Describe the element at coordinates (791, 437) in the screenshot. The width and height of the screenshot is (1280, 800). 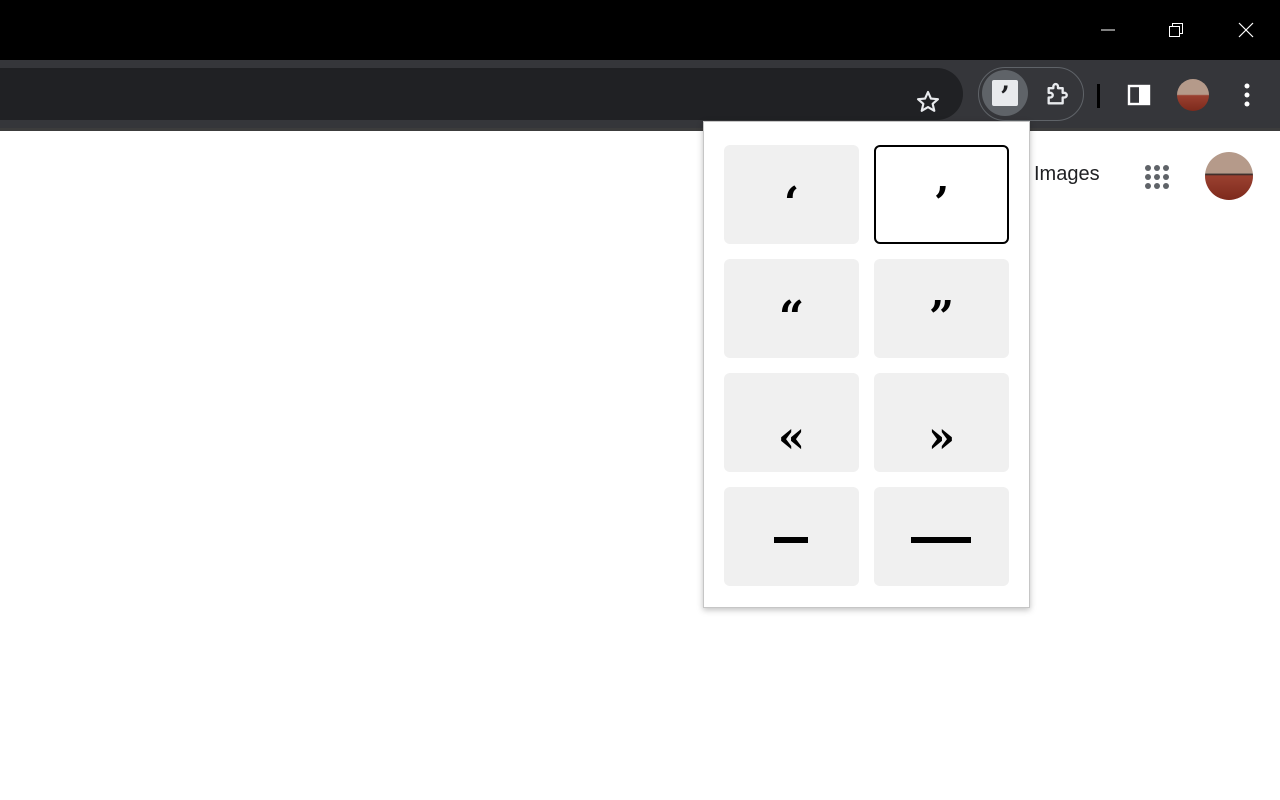
I see `button-glyph: «` at that location.